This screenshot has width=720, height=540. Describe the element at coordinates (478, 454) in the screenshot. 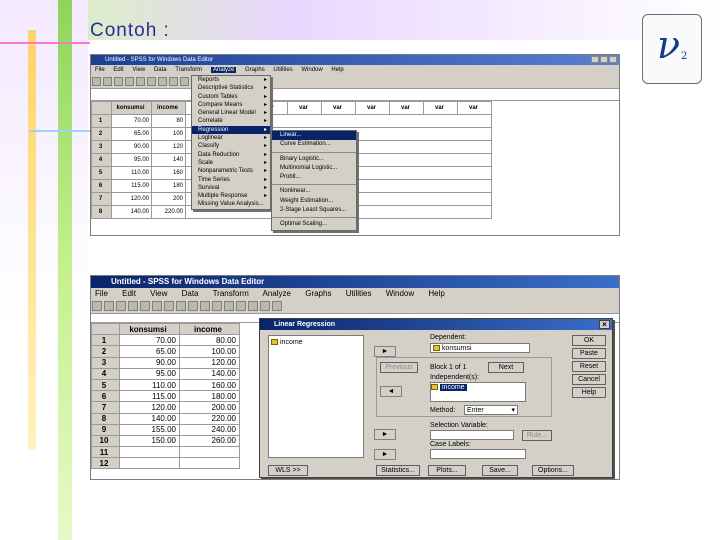

I see `case-labels-field` at that location.